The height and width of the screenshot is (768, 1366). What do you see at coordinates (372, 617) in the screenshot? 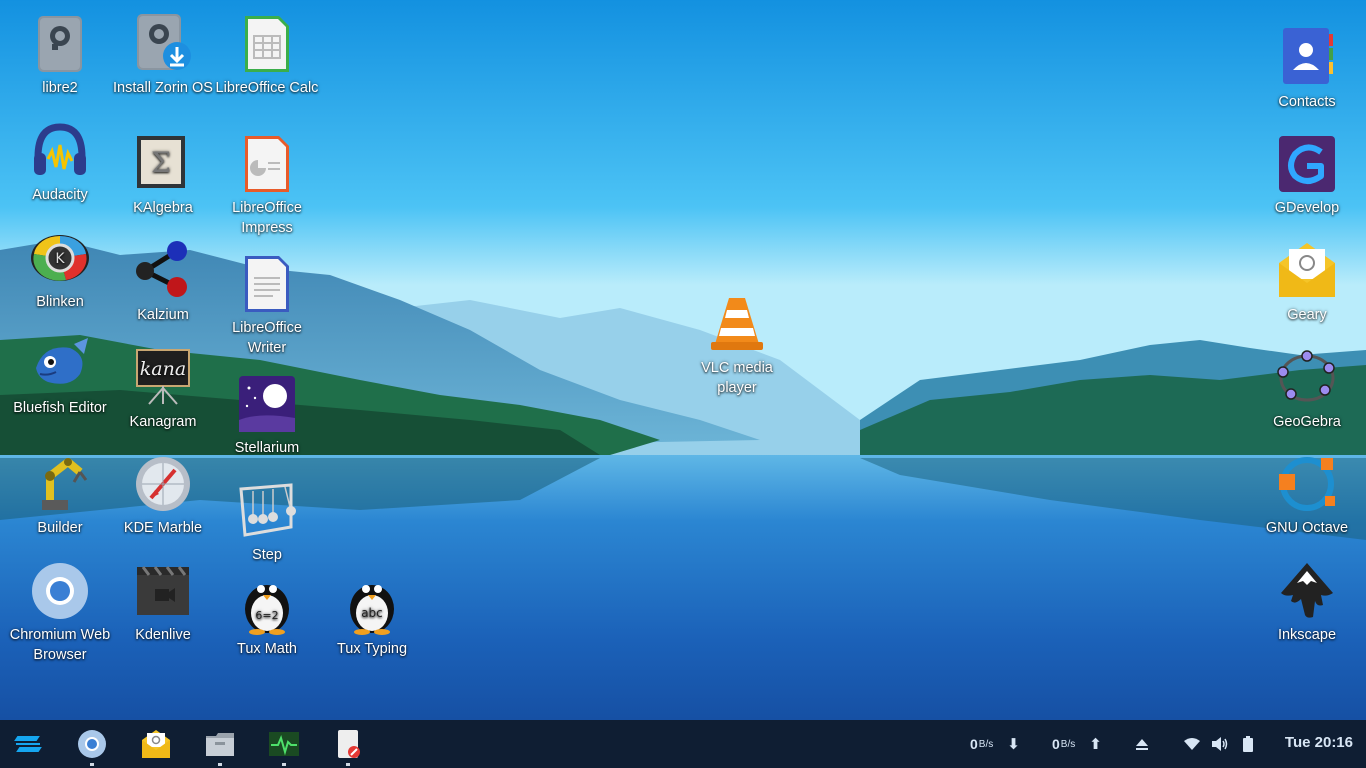
I see `desktop-icon-tux-typing: abc Tux Typing` at bounding box center [372, 617].